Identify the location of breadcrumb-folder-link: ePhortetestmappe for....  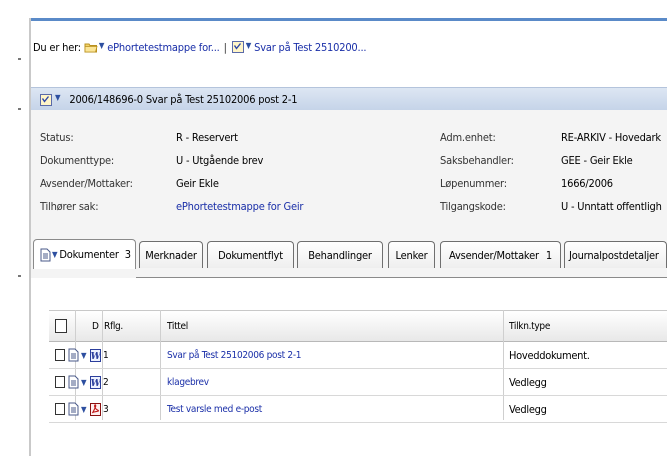
(163, 47).